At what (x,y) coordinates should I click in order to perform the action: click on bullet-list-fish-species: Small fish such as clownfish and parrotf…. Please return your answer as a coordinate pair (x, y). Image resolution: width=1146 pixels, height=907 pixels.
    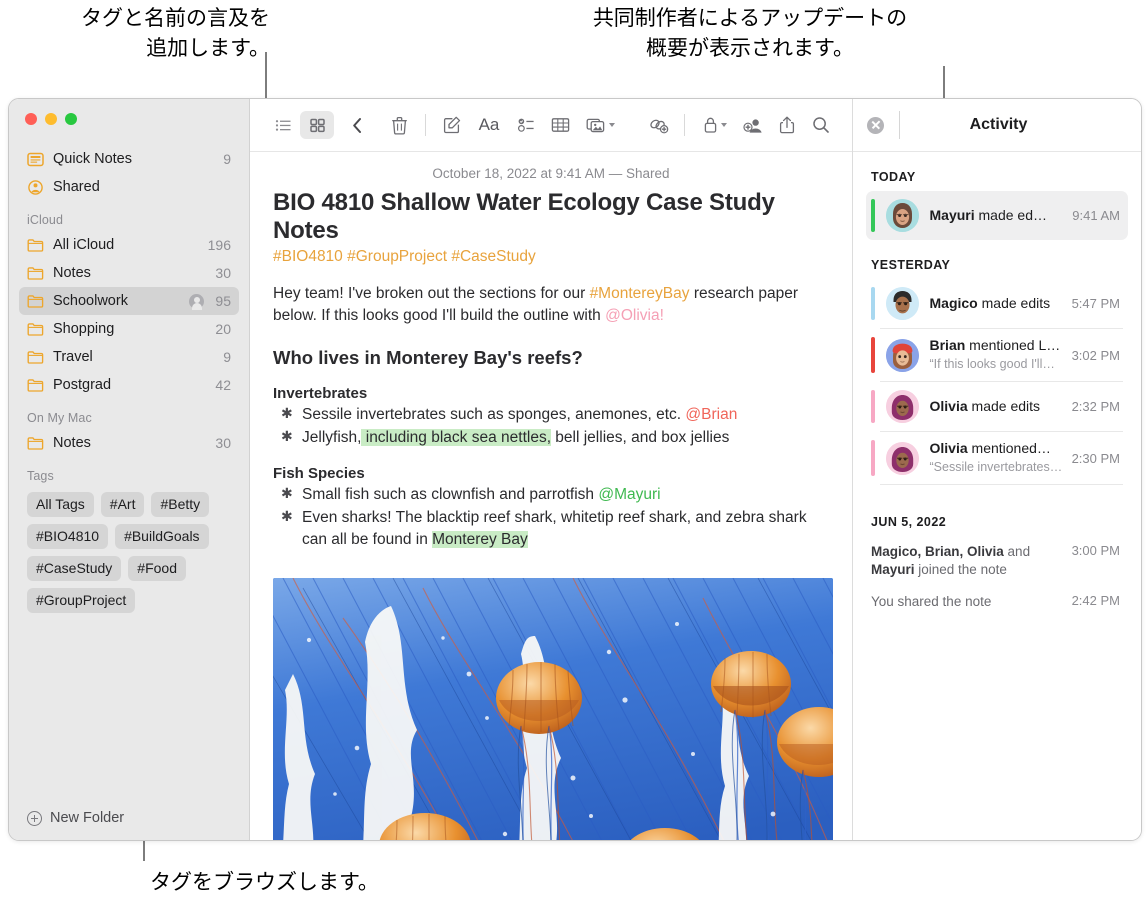
    Looking at the image, I should click on (551, 516).